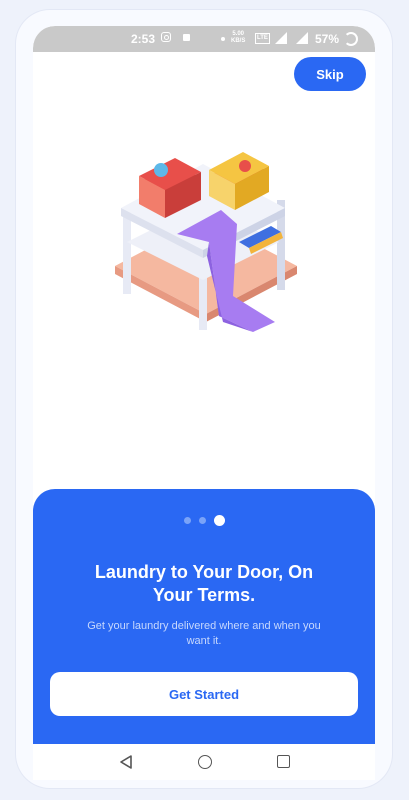 Image resolution: width=409 pixels, height=800 pixels. Describe the element at coordinates (223, 39) in the screenshot. I see `notification-dot-icon` at that location.